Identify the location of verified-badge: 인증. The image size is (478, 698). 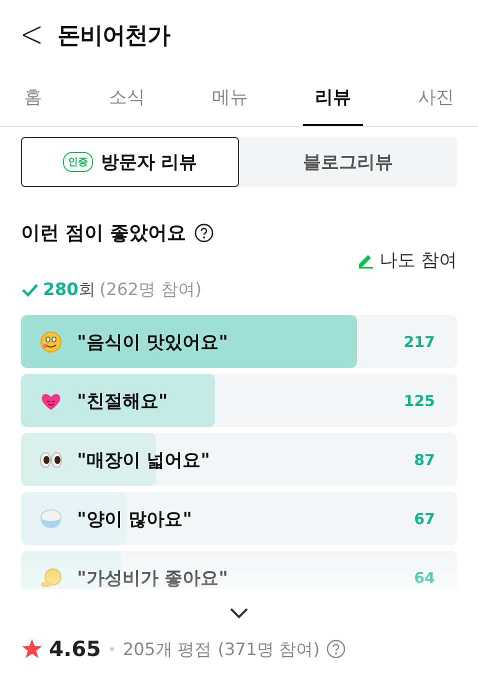
(77, 162).